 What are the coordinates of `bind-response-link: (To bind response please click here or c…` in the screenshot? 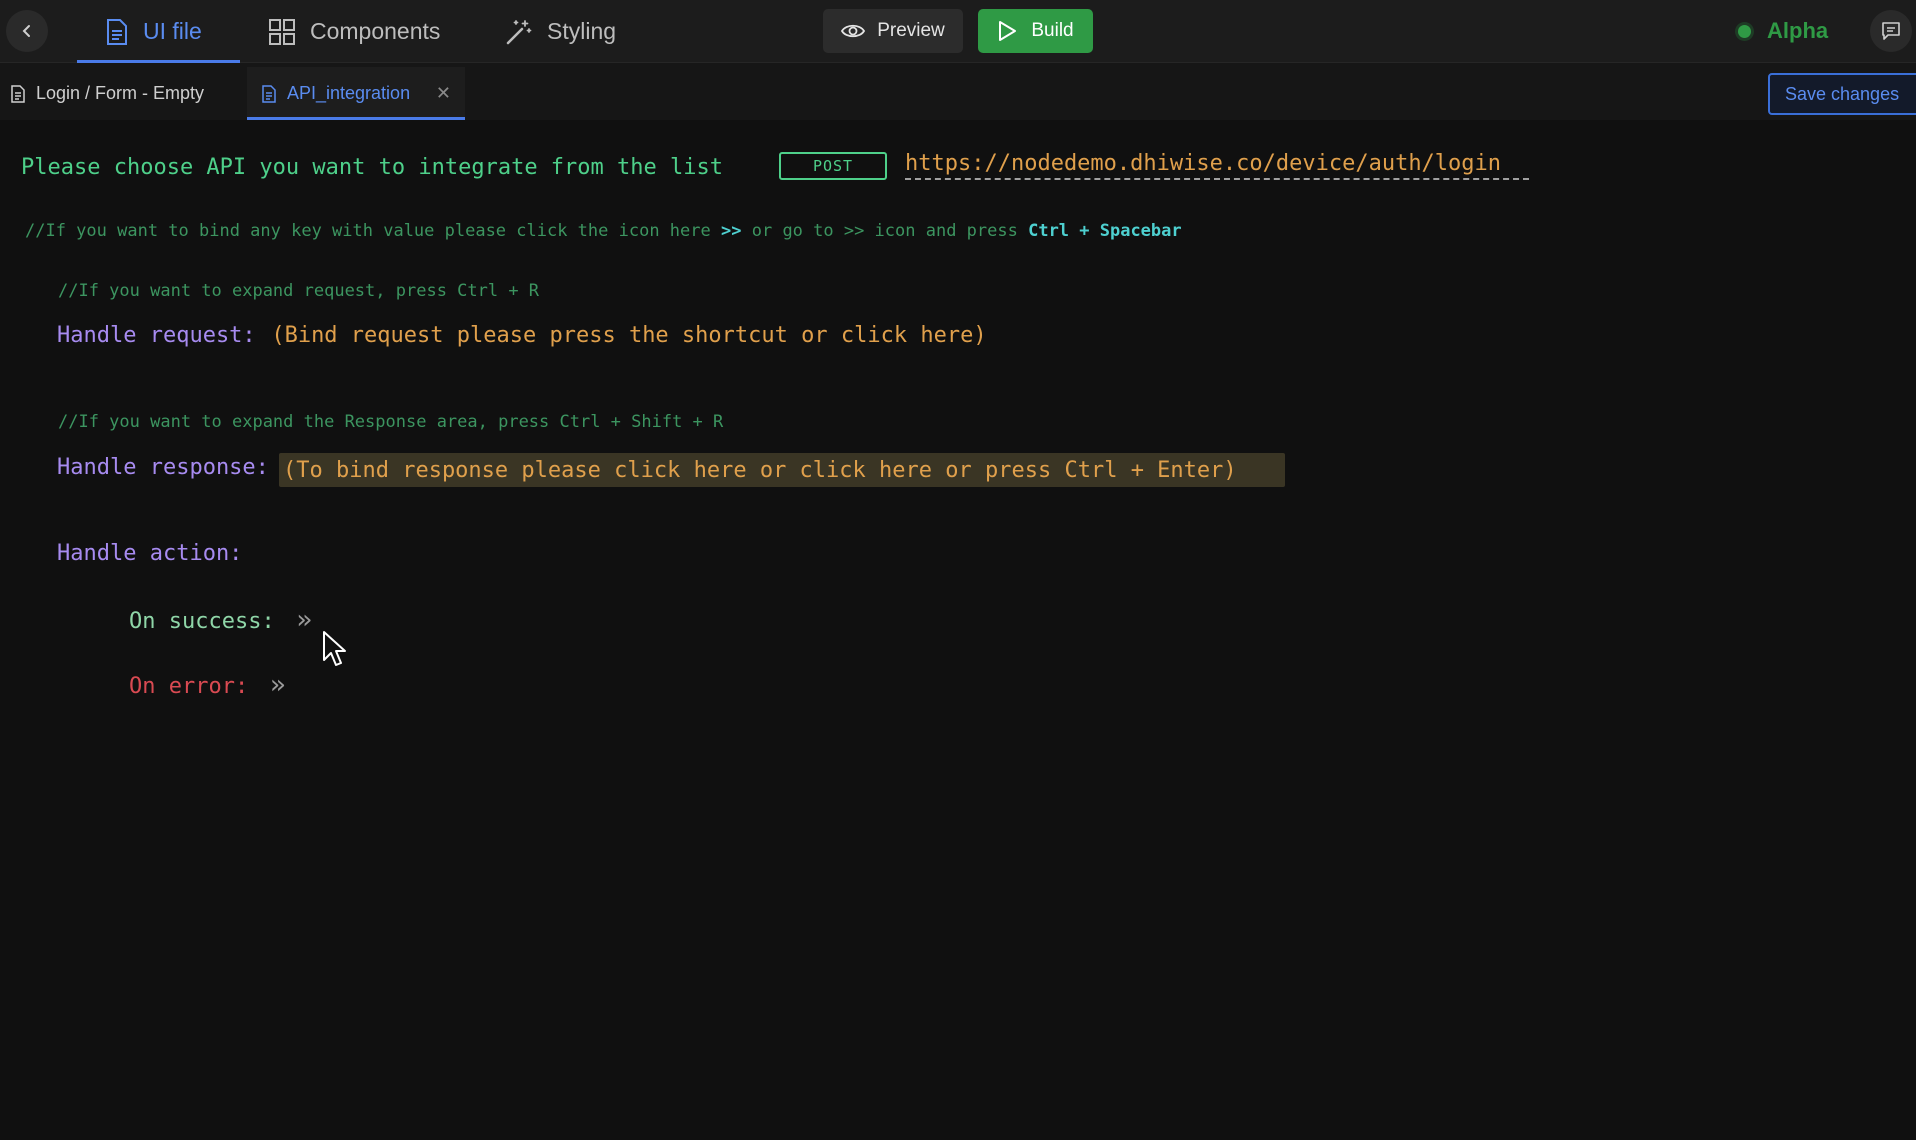 It's located at (782, 470).